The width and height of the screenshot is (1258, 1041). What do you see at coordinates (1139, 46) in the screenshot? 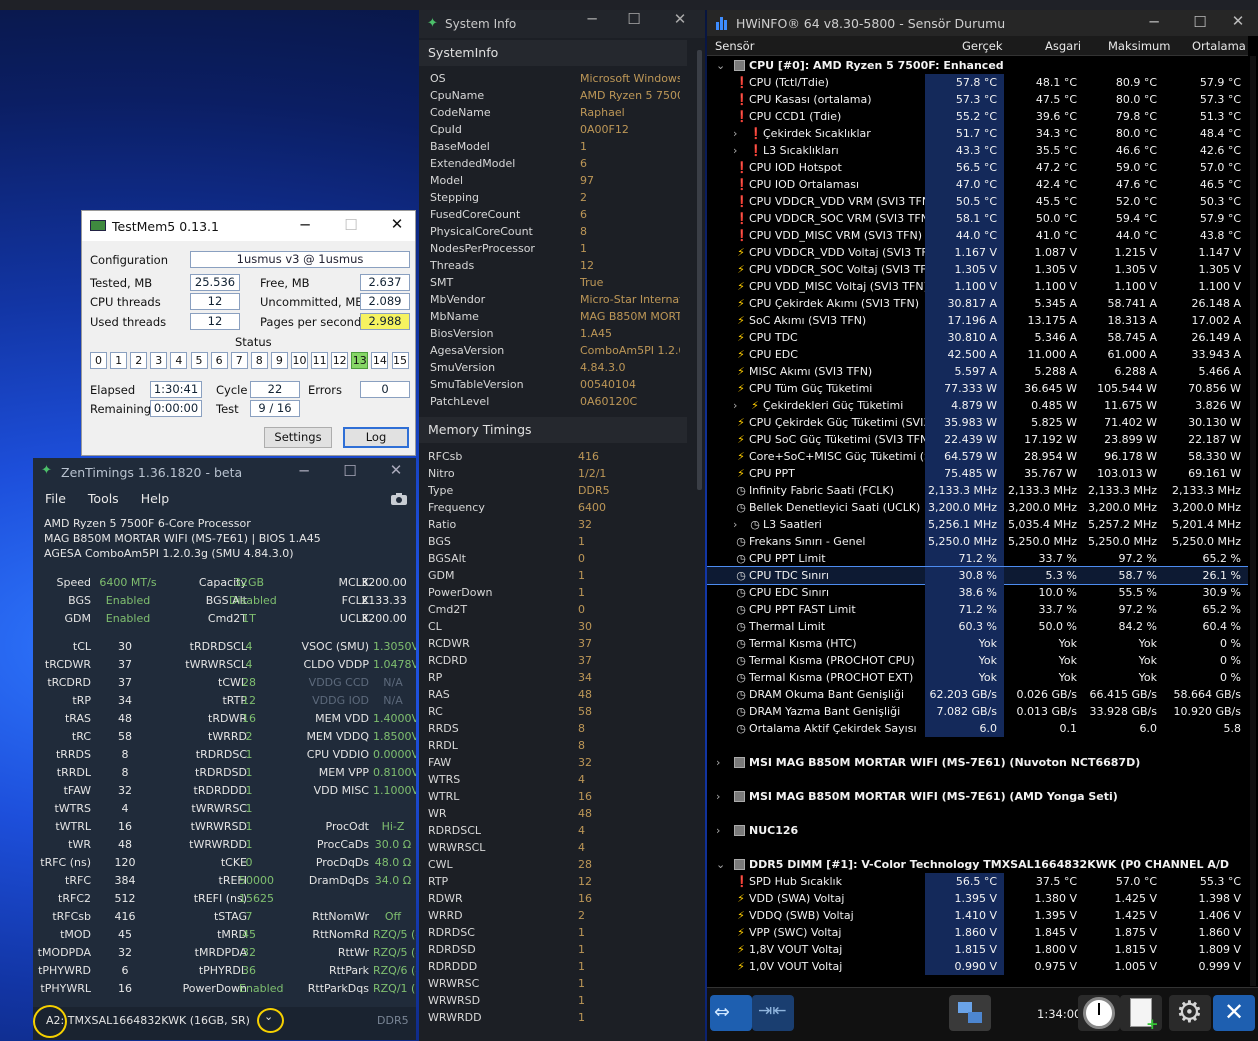
I see `header-max: Maksimum` at bounding box center [1139, 46].